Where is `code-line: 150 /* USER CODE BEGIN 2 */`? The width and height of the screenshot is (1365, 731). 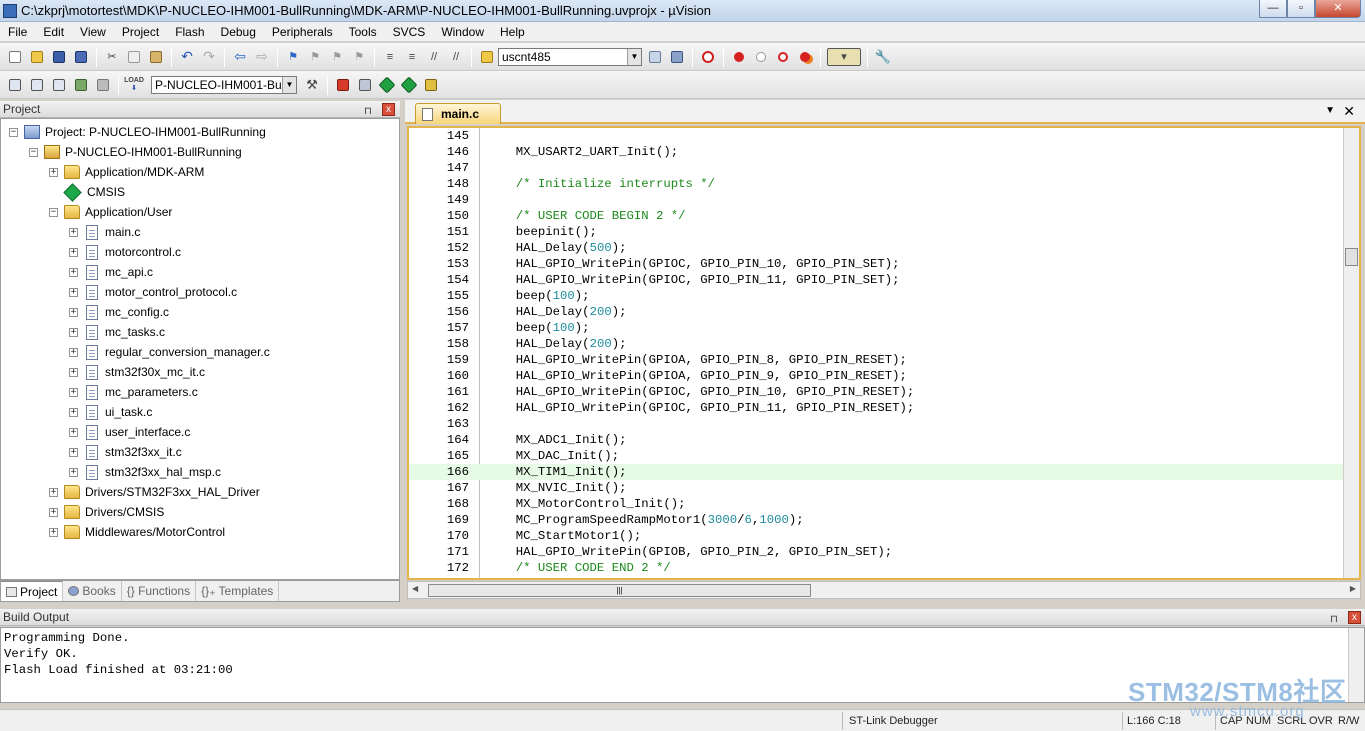 code-line: 150 /* USER CODE BEGIN 2 */ is located at coordinates (877, 216).